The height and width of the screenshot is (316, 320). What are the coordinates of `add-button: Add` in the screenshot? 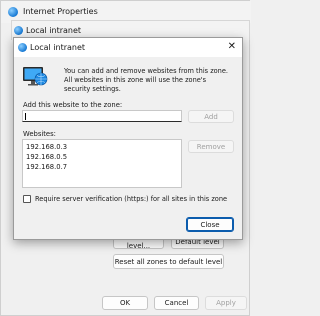 It's located at (211, 116).